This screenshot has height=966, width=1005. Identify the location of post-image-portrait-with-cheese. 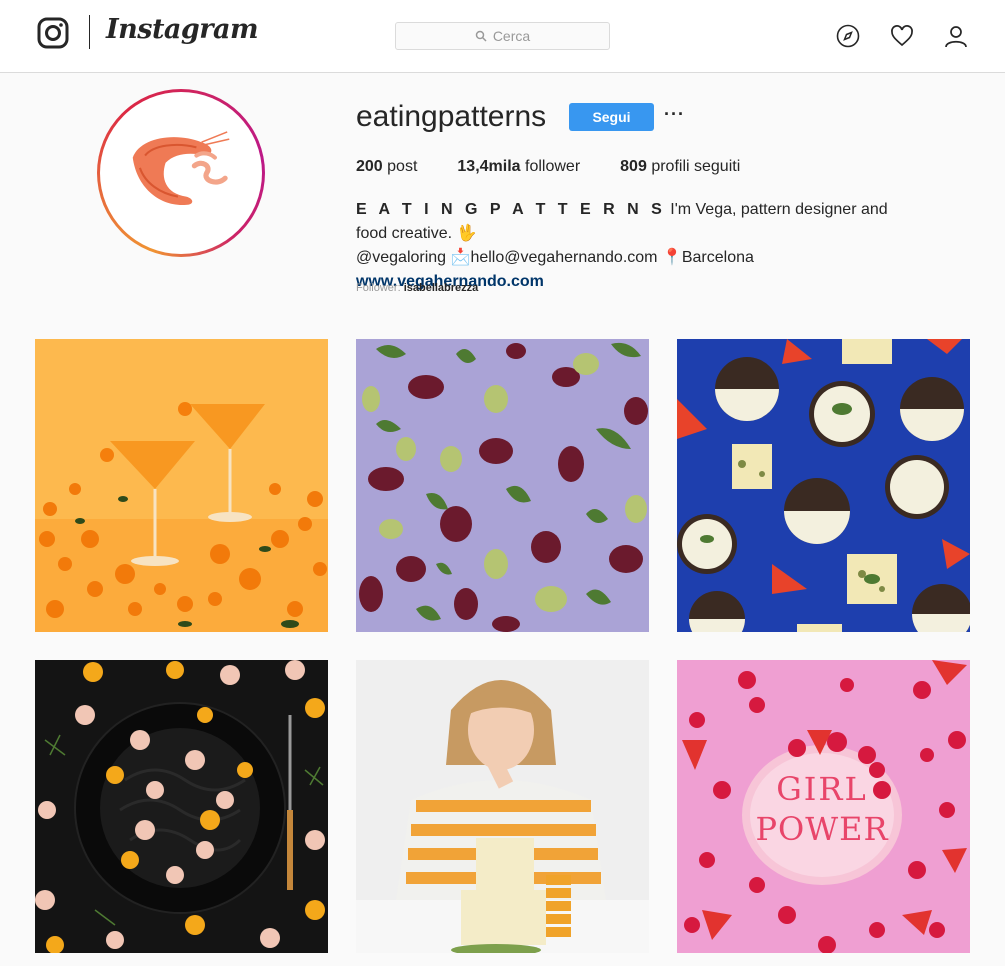
(502, 806).